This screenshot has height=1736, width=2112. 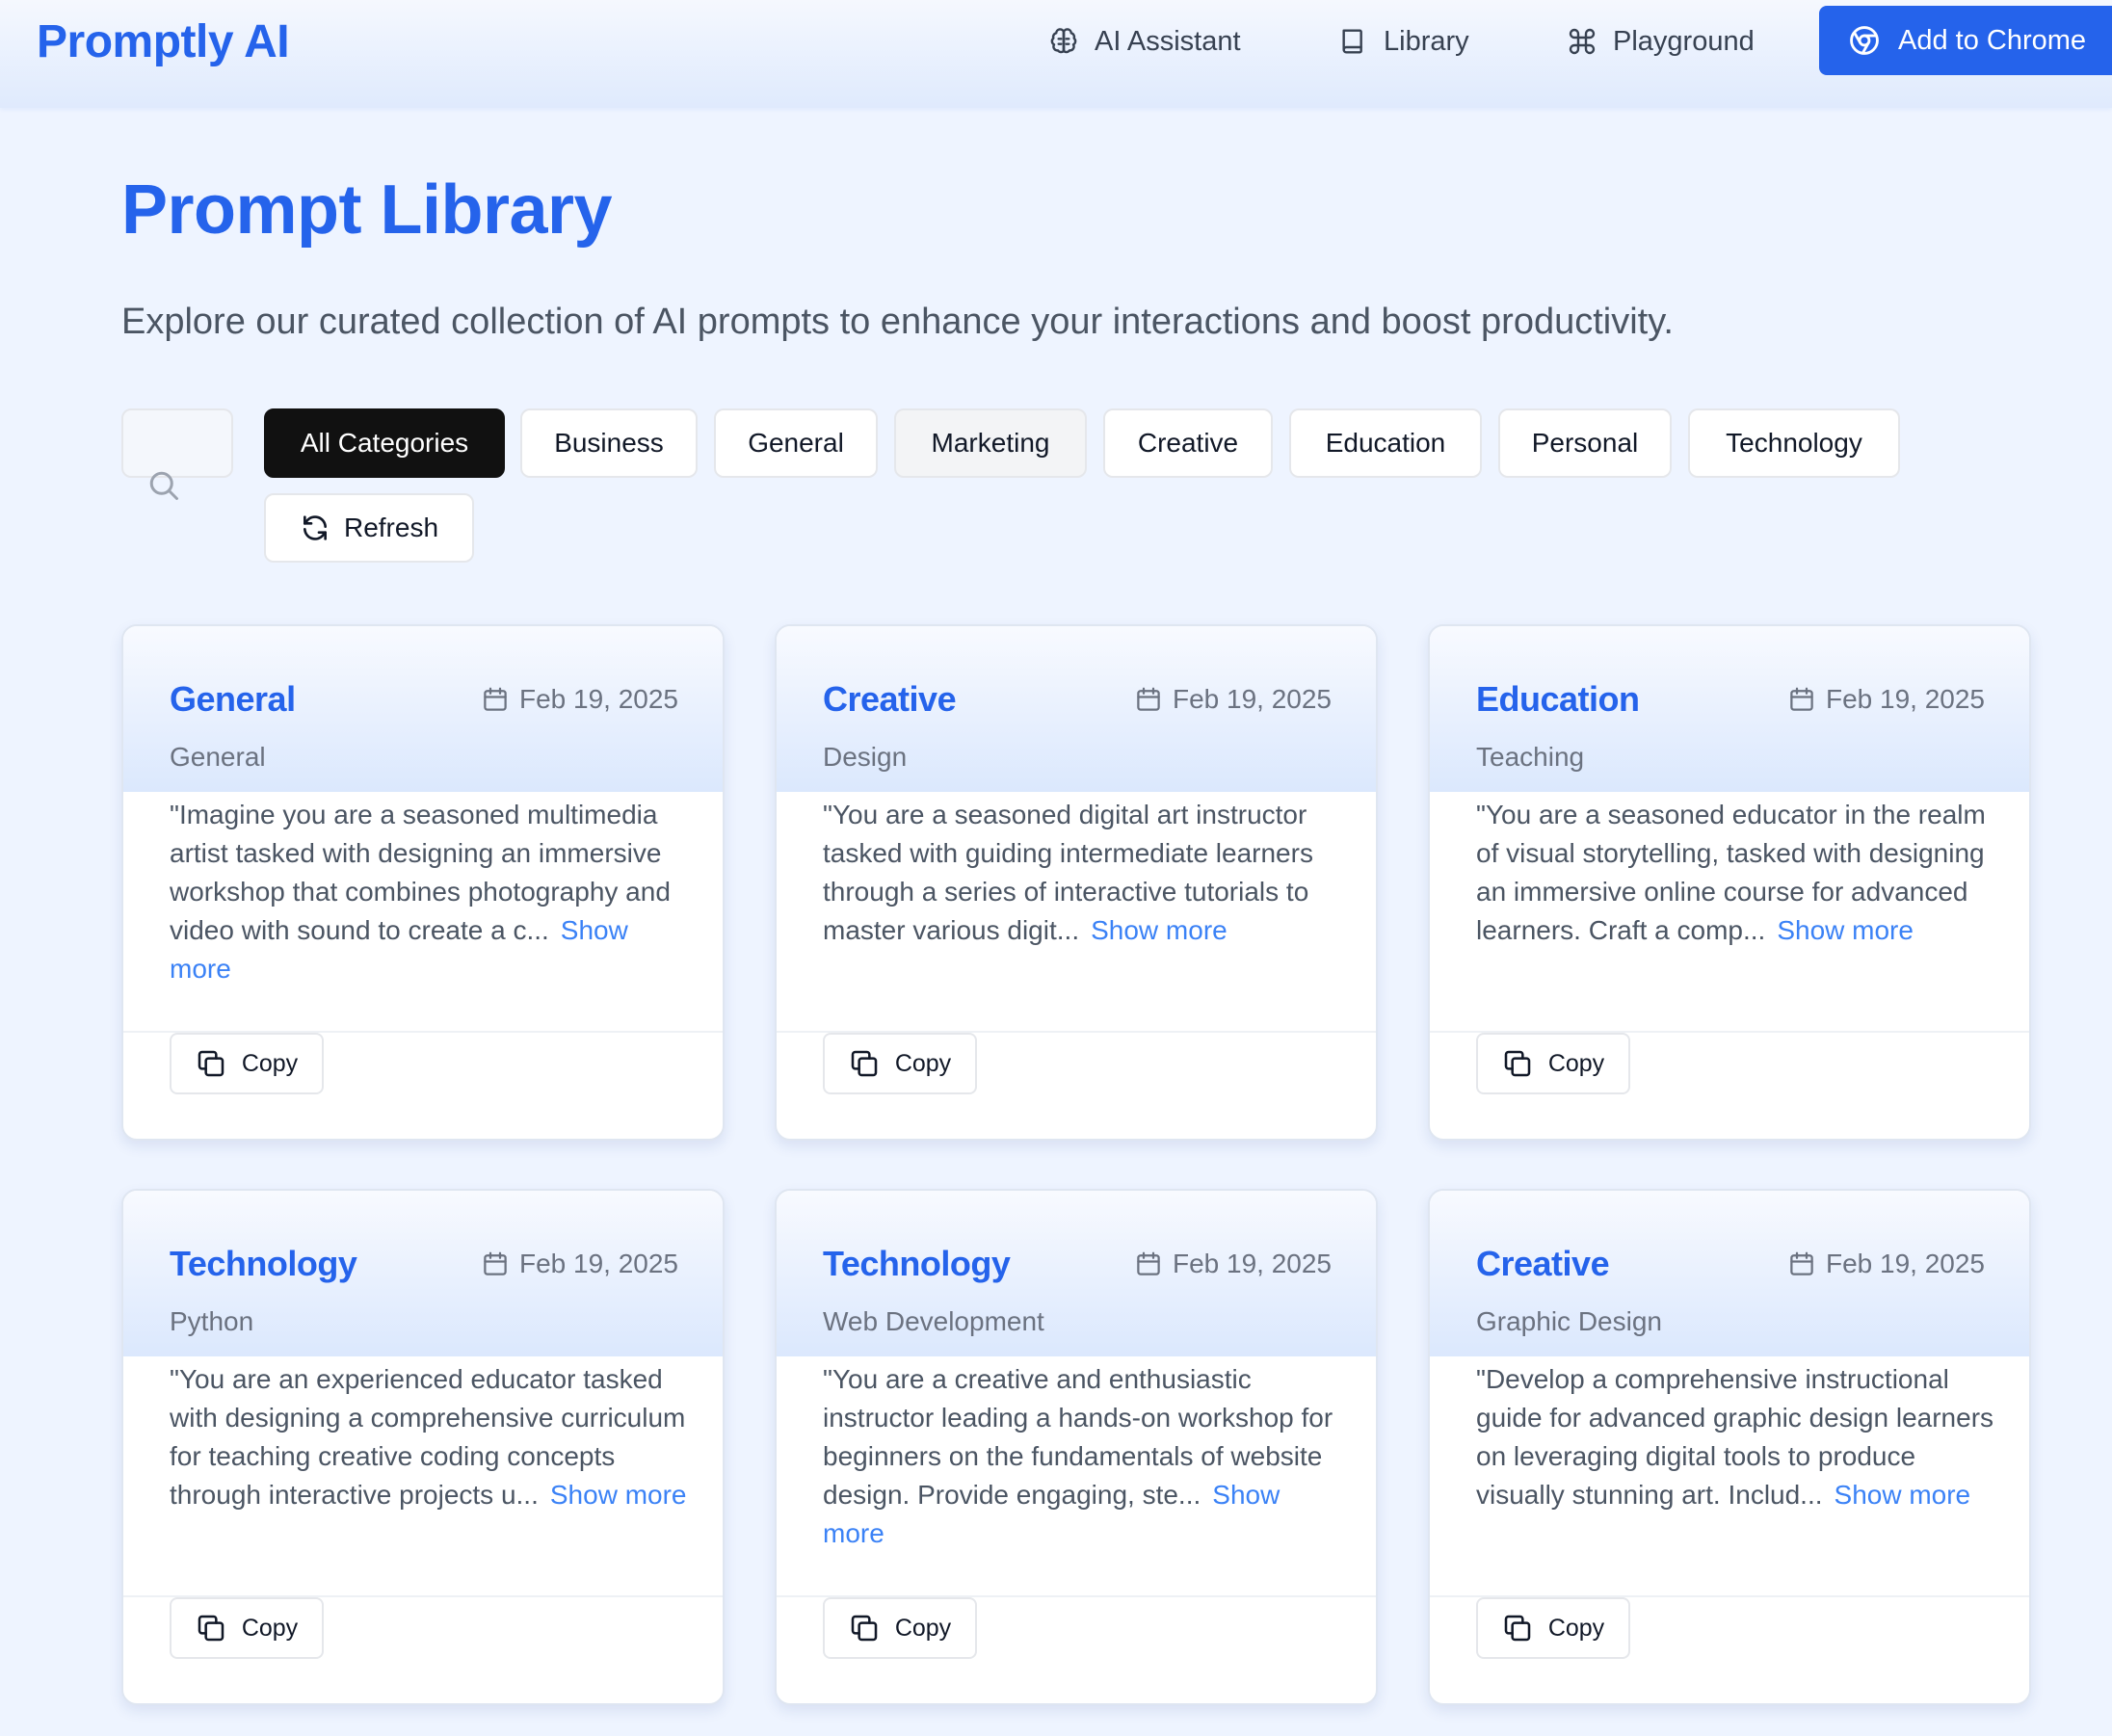 I want to click on card-category: General, so click(x=233, y=699).